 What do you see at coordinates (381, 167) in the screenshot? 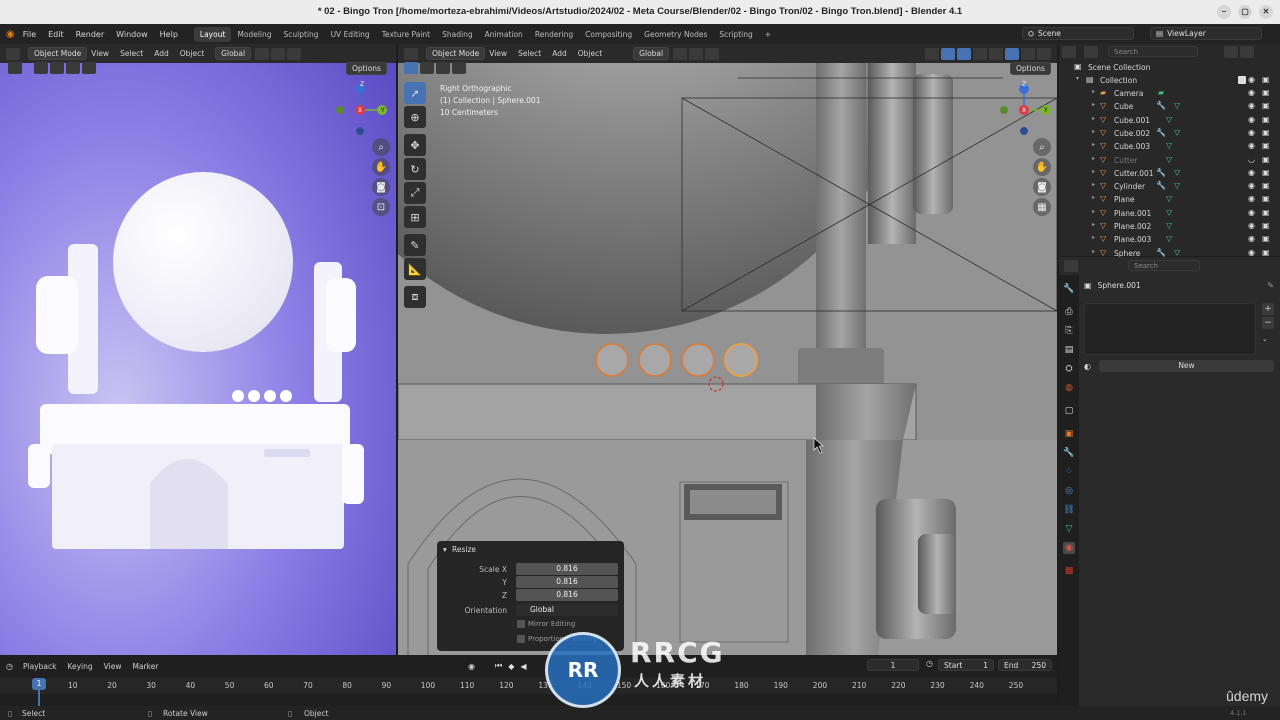
I see `pan-hand-icon: ✋` at bounding box center [381, 167].